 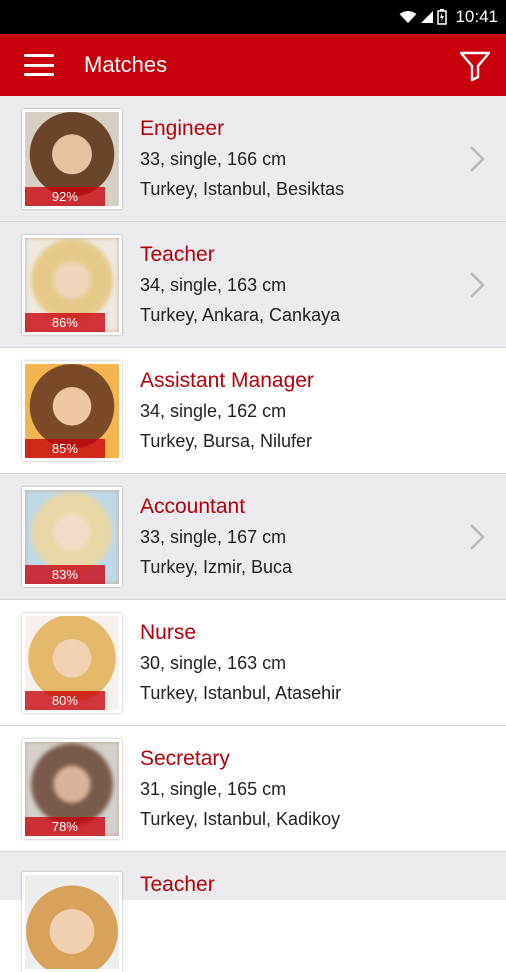 I want to click on match-job-title: Accountant, so click(x=193, y=506).